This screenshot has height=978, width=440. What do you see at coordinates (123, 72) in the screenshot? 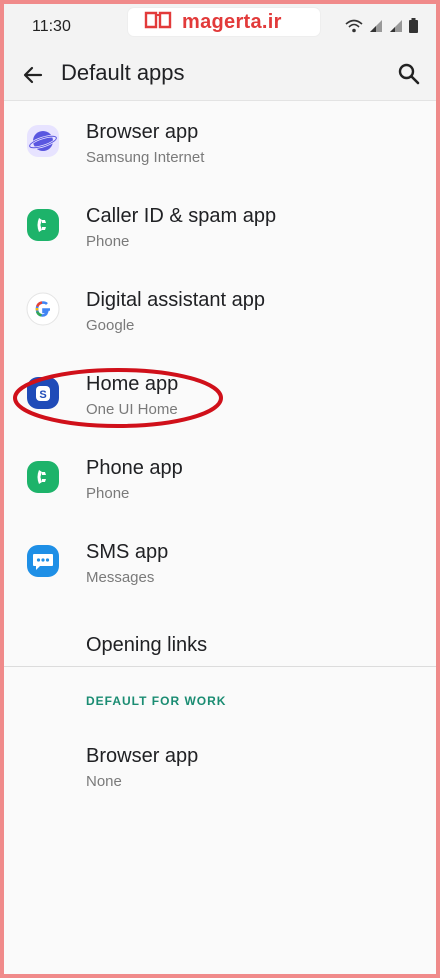
I see `page-title: Default apps` at bounding box center [123, 72].